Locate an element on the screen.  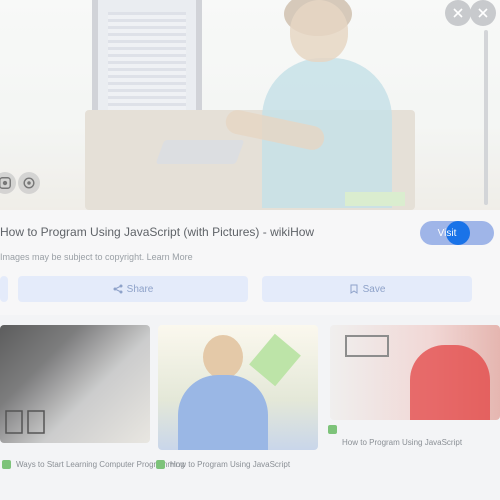
copy-icon is located at coordinates (25, 424).